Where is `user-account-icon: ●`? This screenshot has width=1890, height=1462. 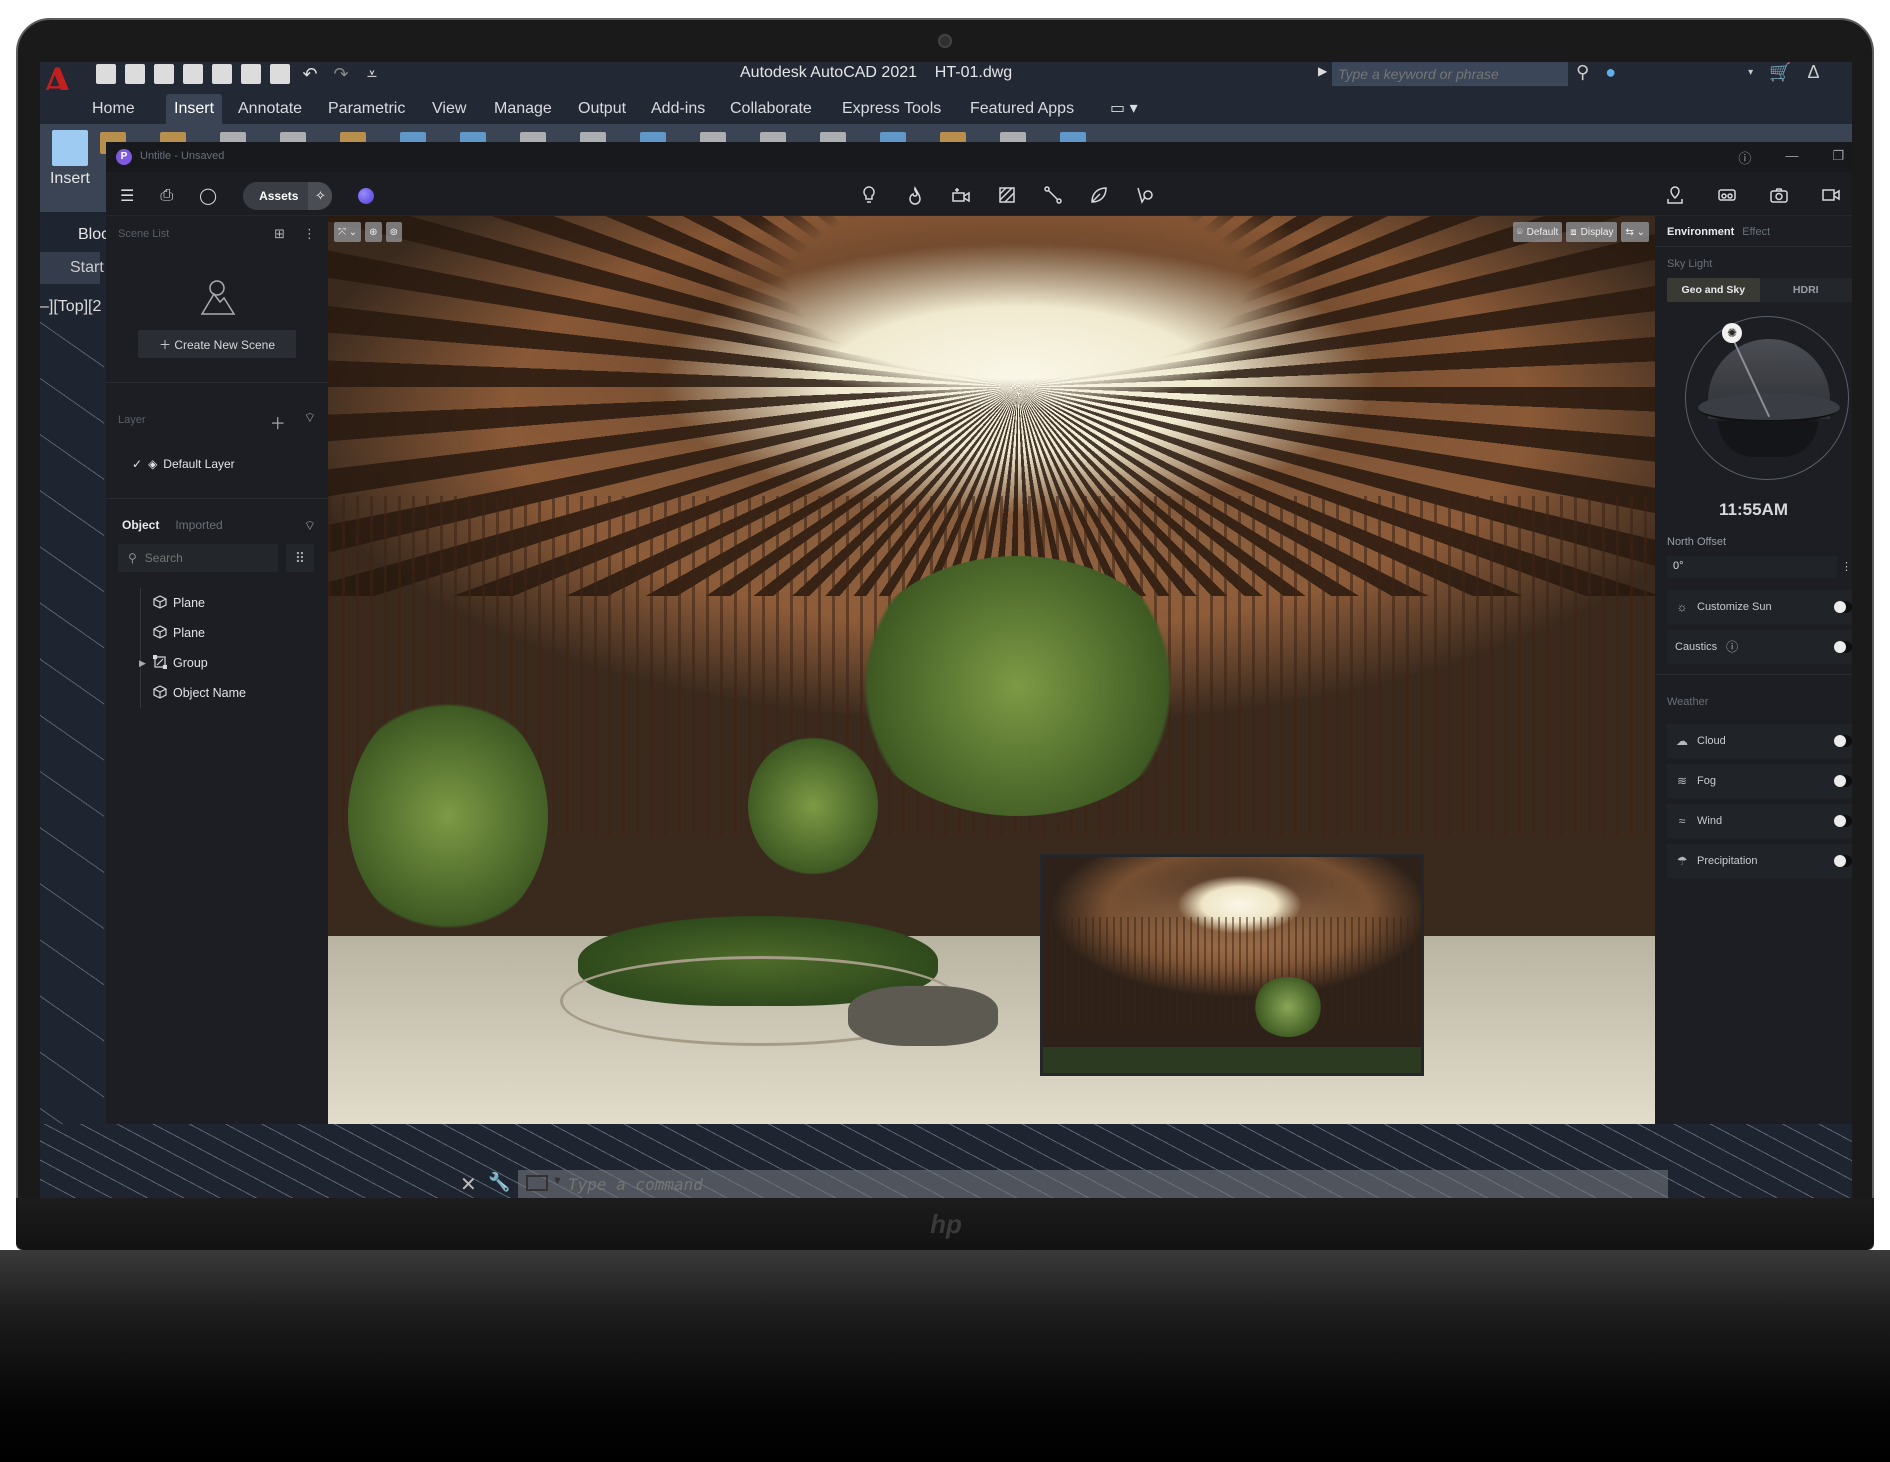 user-account-icon: ● is located at coordinates (1610, 72).